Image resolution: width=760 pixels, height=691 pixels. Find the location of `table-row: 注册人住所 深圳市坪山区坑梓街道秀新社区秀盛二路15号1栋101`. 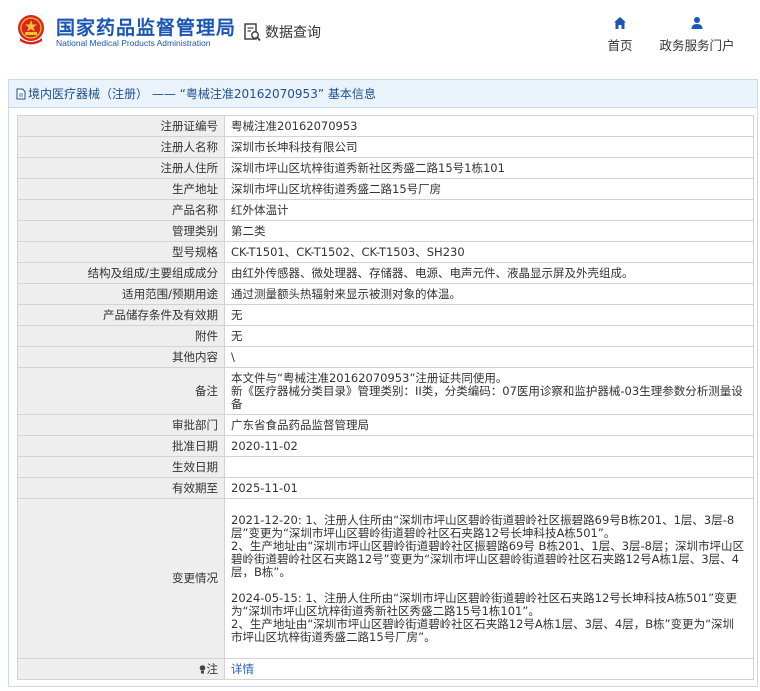

table-row: 注册人住所 深圳市坪山区坑梓街道秀新社区秀盛二路15号1栋101 is located at coordinates (385, 168).